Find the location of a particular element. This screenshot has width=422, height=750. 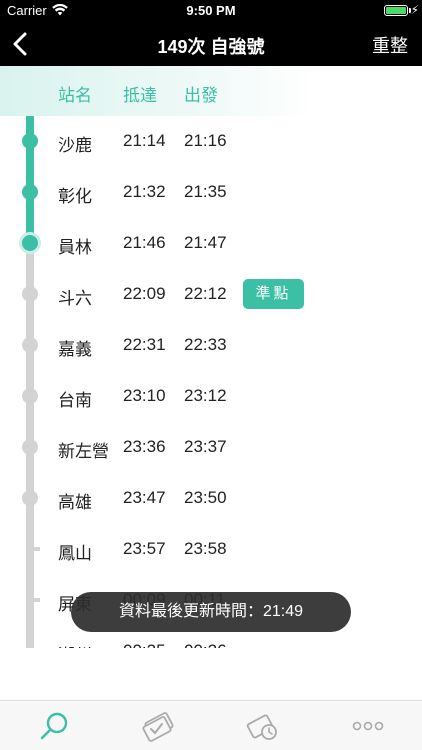

header-arrival: 抵達 is located at coordinates (140, 95).